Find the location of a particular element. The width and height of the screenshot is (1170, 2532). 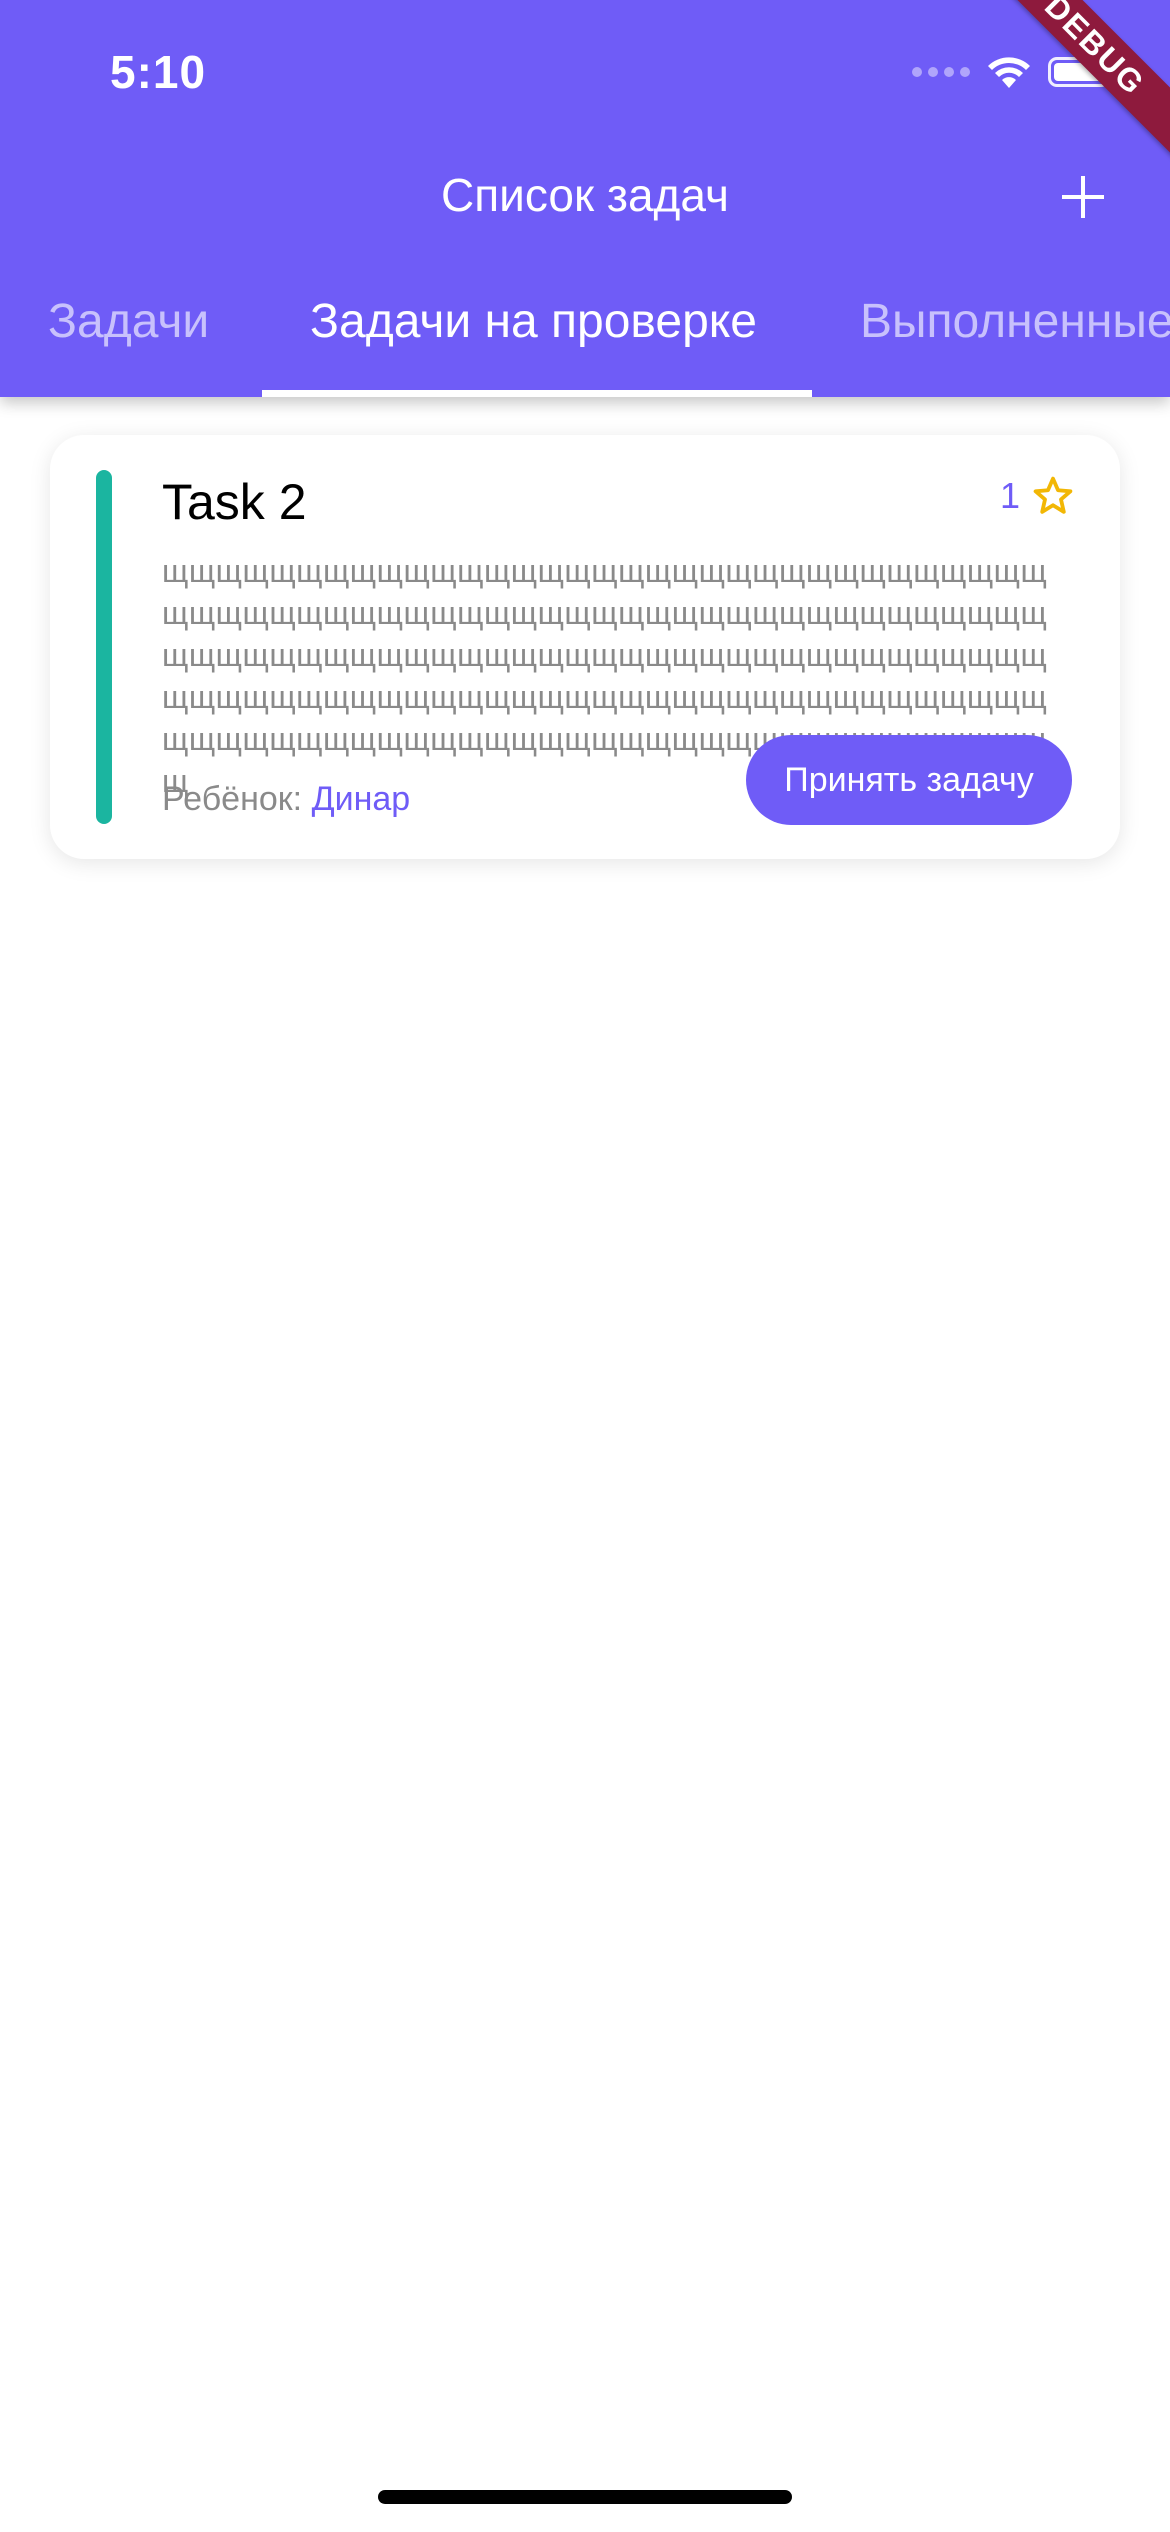

task-child: Ребёнок: Динар is located at coordinates (286, 799).